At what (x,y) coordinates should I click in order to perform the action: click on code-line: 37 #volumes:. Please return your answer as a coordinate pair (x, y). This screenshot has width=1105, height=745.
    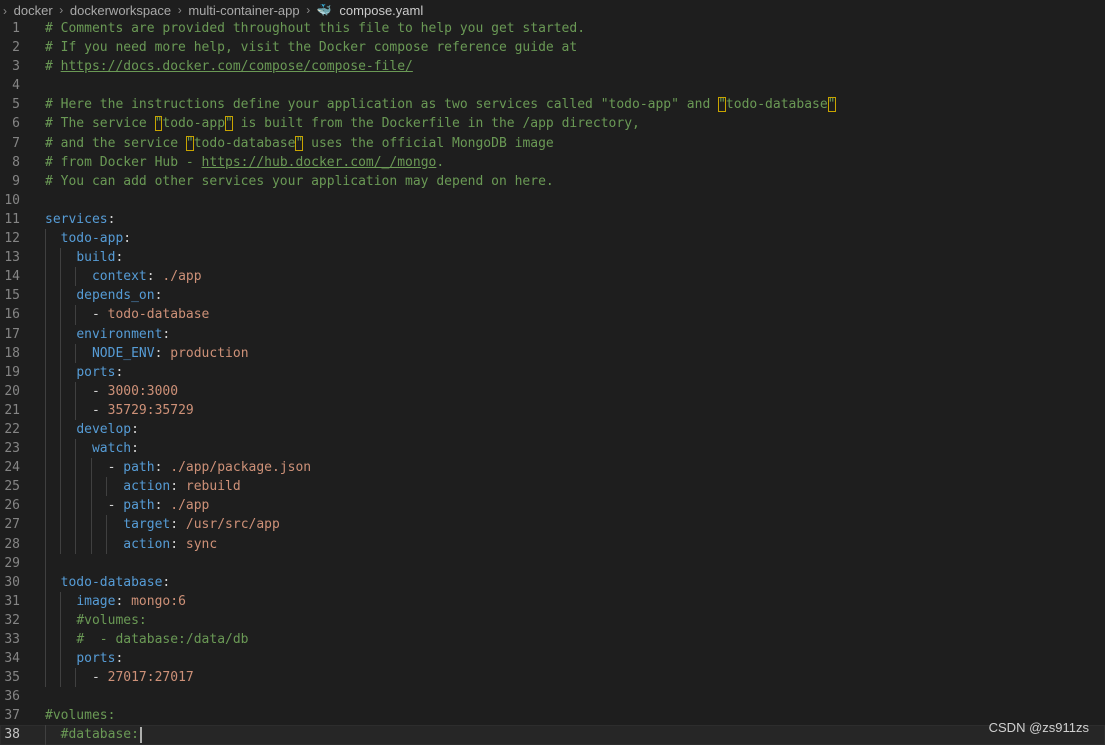
    Looking at the image, I should click on (552, 715).